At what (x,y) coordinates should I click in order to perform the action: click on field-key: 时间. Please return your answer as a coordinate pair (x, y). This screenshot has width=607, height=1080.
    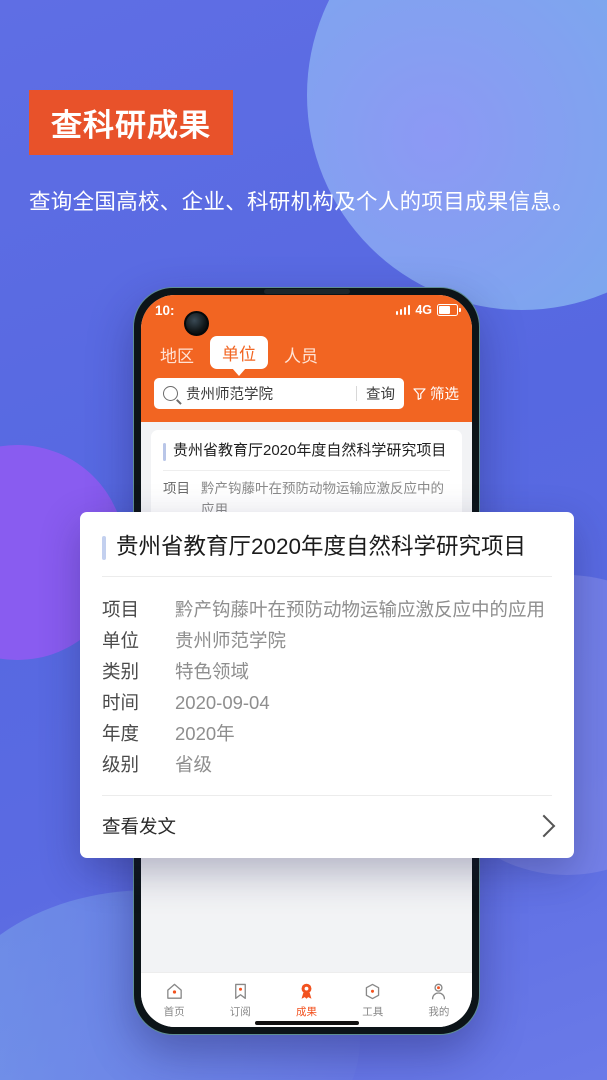
    Looking at the image, I should click on (121, 702).